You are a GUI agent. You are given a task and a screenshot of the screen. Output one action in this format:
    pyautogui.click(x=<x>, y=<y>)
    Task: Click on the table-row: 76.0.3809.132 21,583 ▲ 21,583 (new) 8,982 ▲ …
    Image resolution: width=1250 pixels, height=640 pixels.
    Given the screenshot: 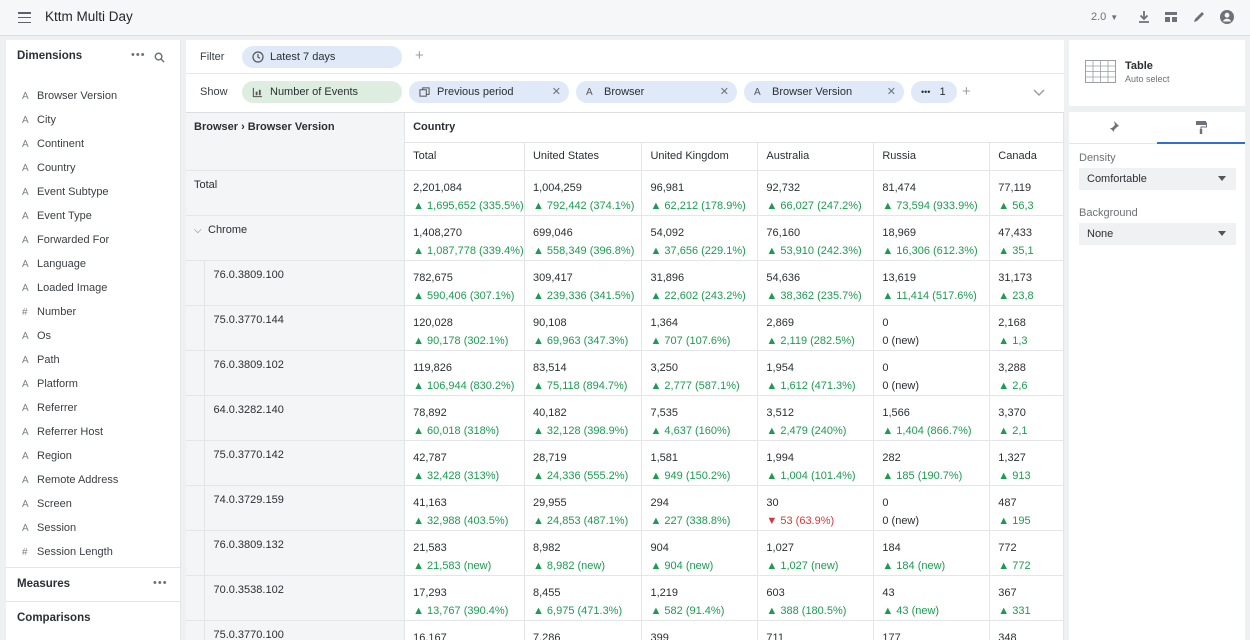 What is the action you would take?
    pyautogui.click(x=625, y=553)
    